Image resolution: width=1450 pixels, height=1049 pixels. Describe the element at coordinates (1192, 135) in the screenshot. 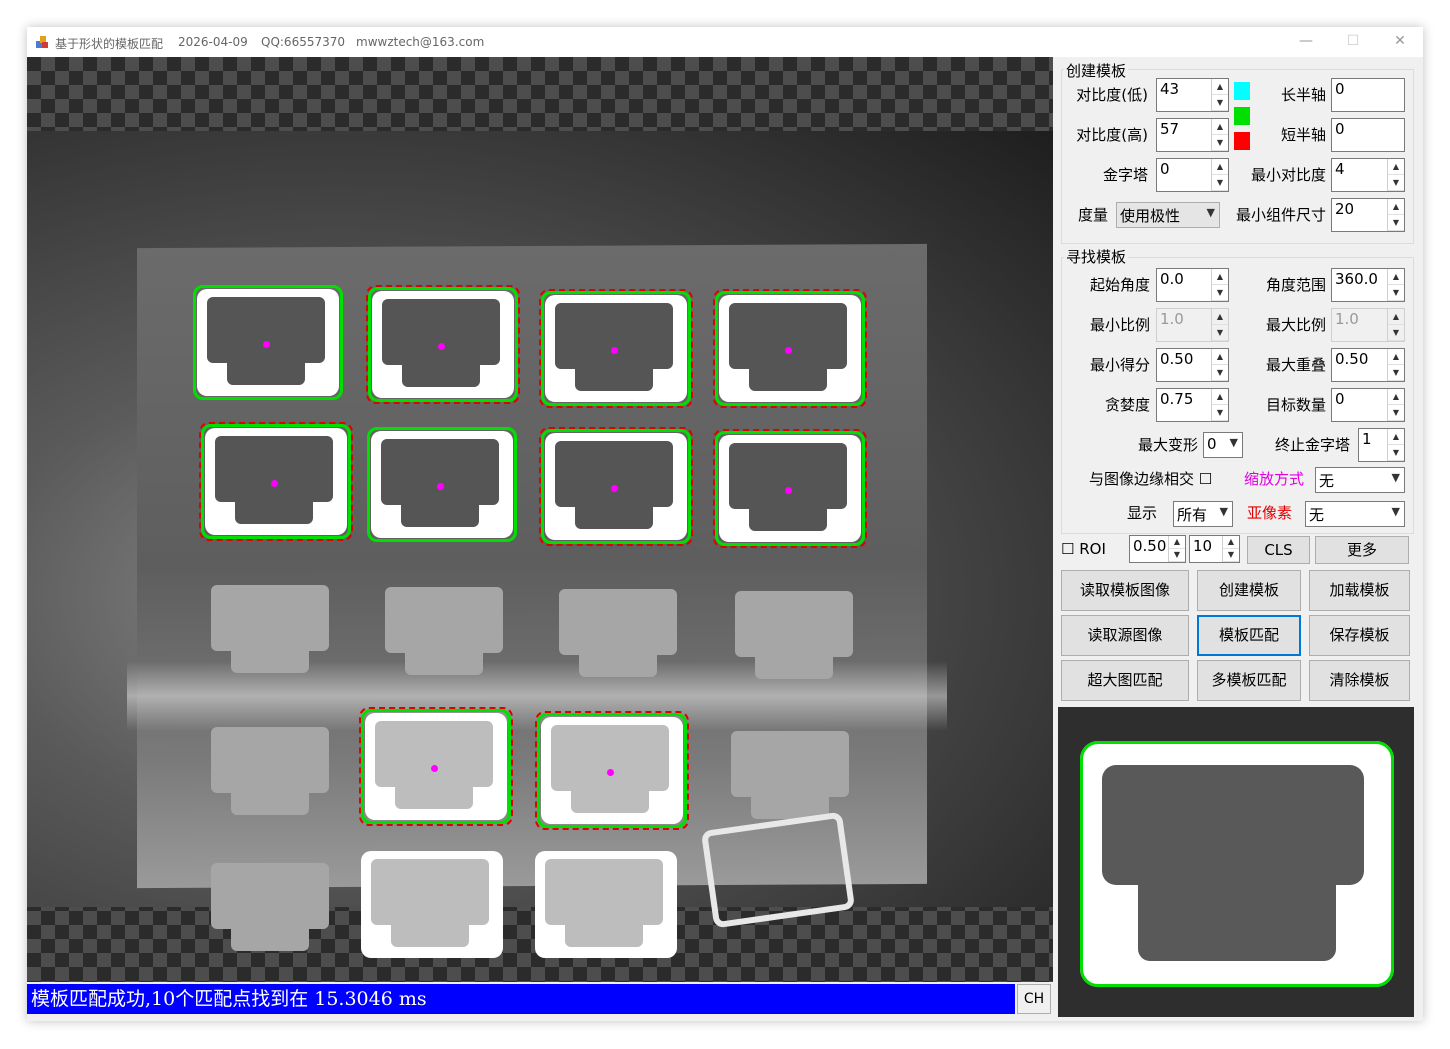

I see `contrast-high-spinbox: 57 ▲ ▼` at that location.